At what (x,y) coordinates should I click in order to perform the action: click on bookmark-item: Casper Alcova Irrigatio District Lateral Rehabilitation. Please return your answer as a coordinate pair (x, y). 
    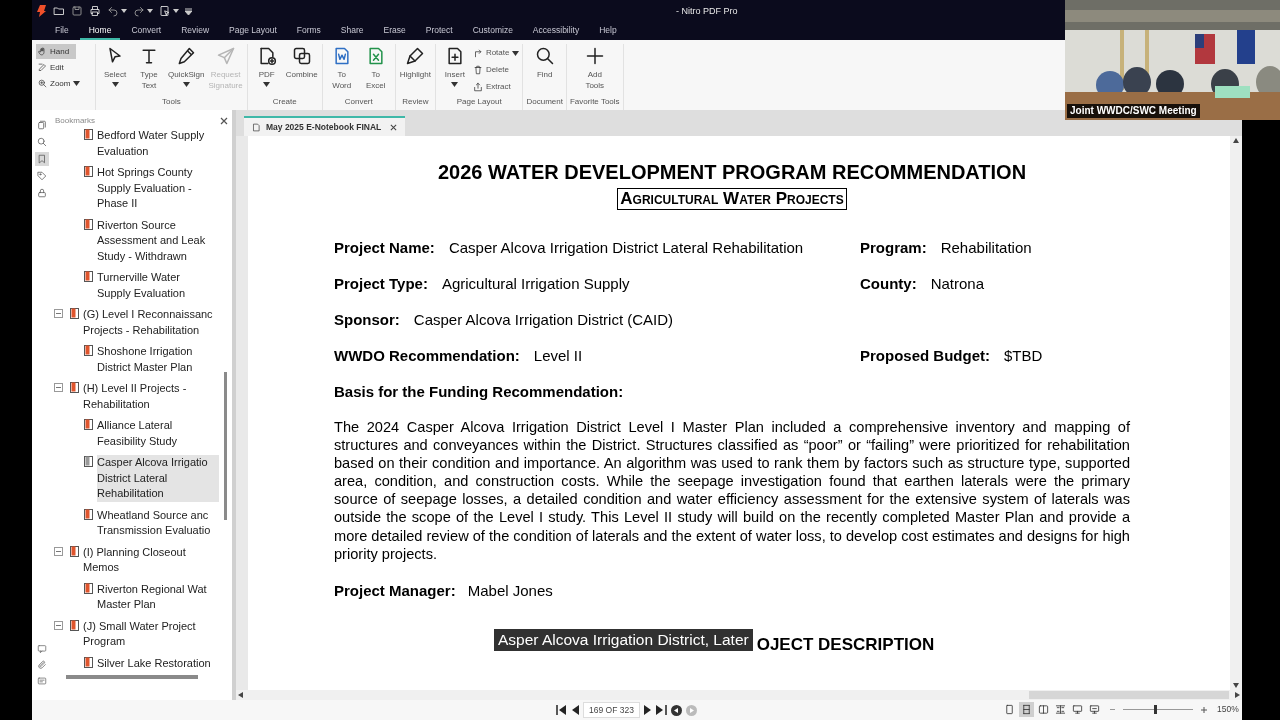
    Looking at the image, I should click on (158, 478).